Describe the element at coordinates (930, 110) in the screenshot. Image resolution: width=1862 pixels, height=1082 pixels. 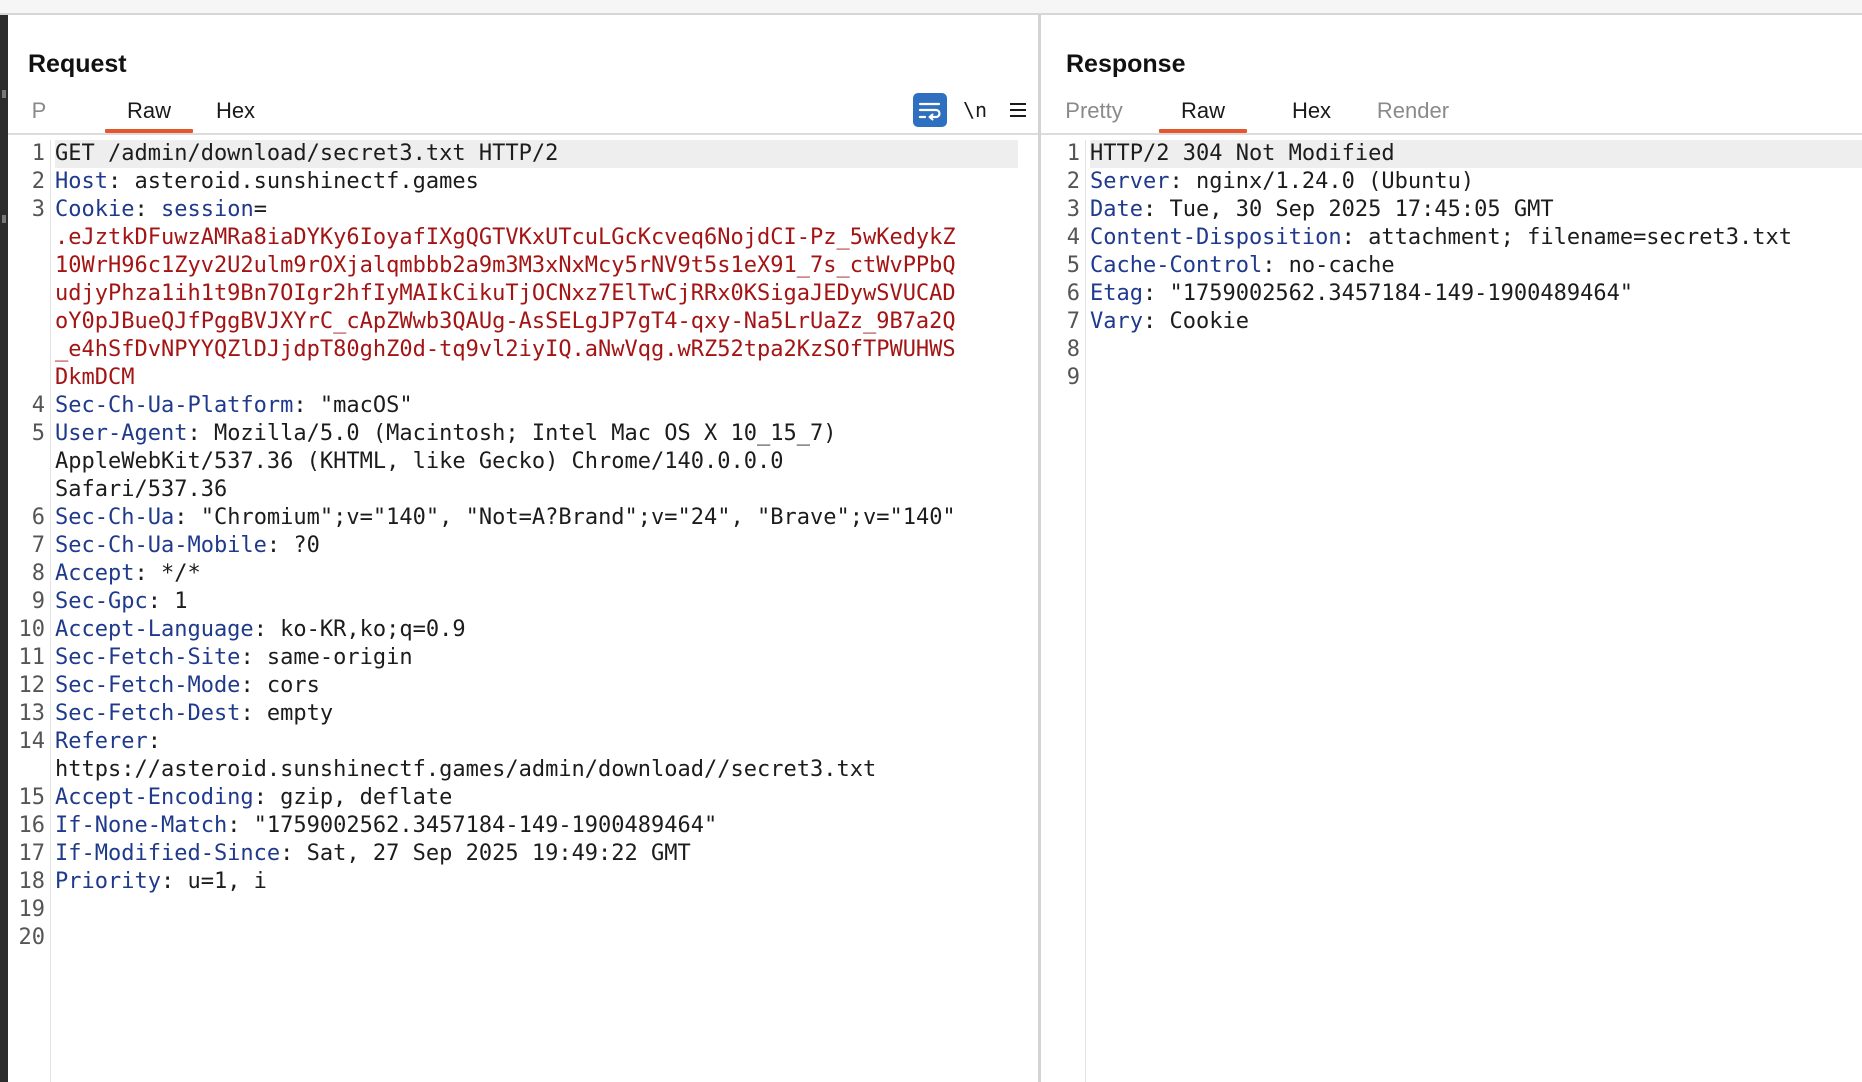
I see `wrap-lines-button` at that location.